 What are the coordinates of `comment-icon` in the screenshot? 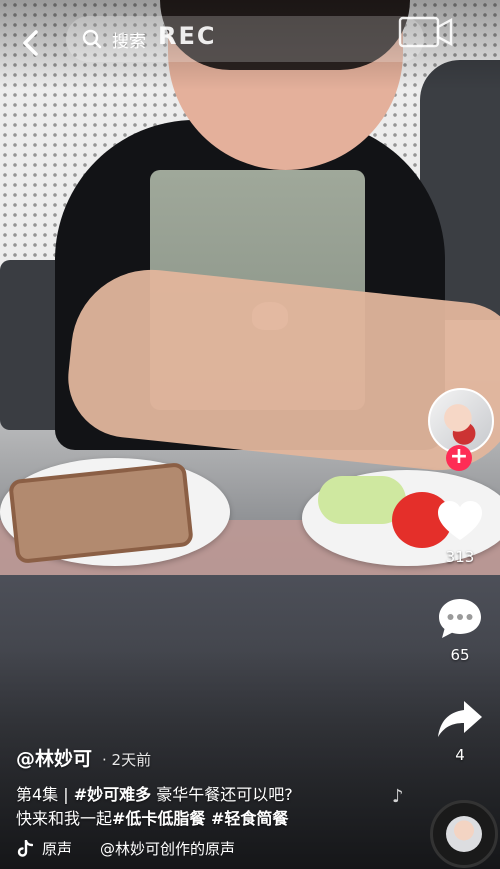 It's located at (460, 619).